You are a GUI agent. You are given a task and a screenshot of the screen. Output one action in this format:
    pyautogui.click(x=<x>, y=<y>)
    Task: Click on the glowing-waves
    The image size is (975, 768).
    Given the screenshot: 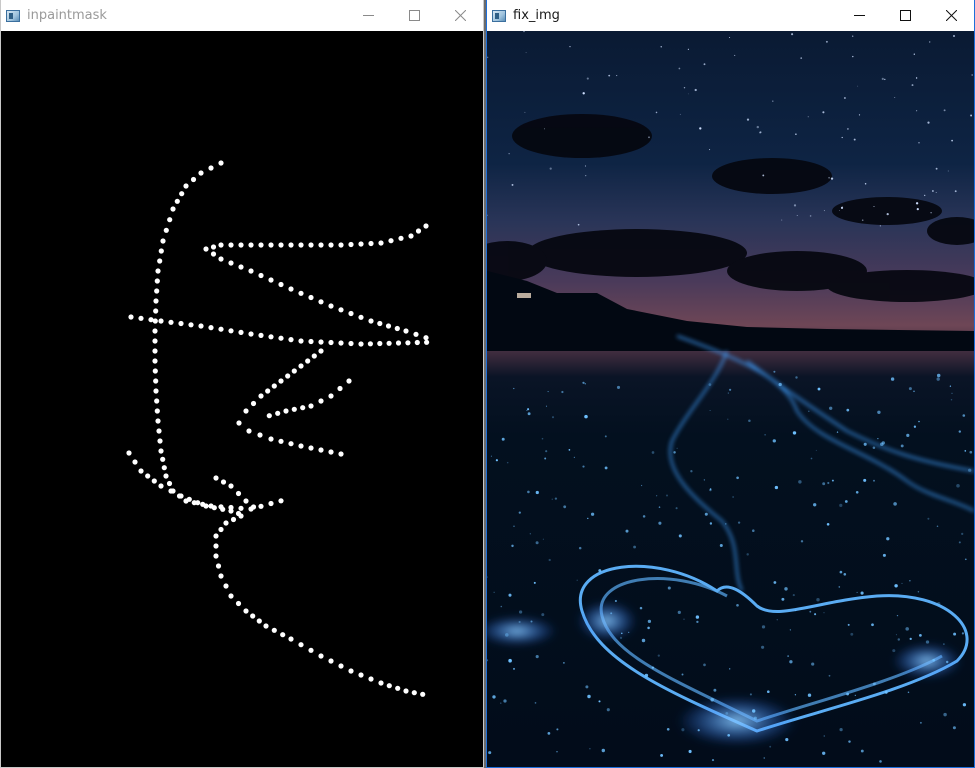 What is the action you would take?
    pyautogui.click(x=821, y=463)
    